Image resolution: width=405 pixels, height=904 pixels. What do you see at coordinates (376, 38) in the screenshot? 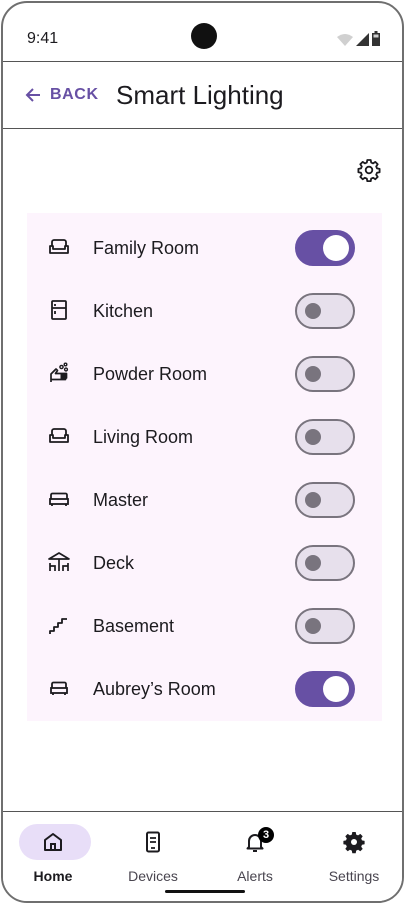
I see `battery-icon` at bounding box center [376, 38].